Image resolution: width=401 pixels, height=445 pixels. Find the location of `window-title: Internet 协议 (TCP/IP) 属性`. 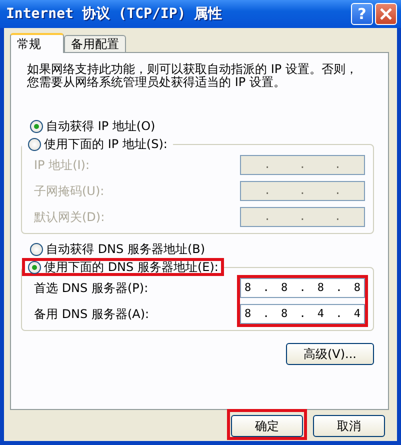

window-title: Internet 协议 (TCP/IP) 属性 is located at coordinates (114, 14).